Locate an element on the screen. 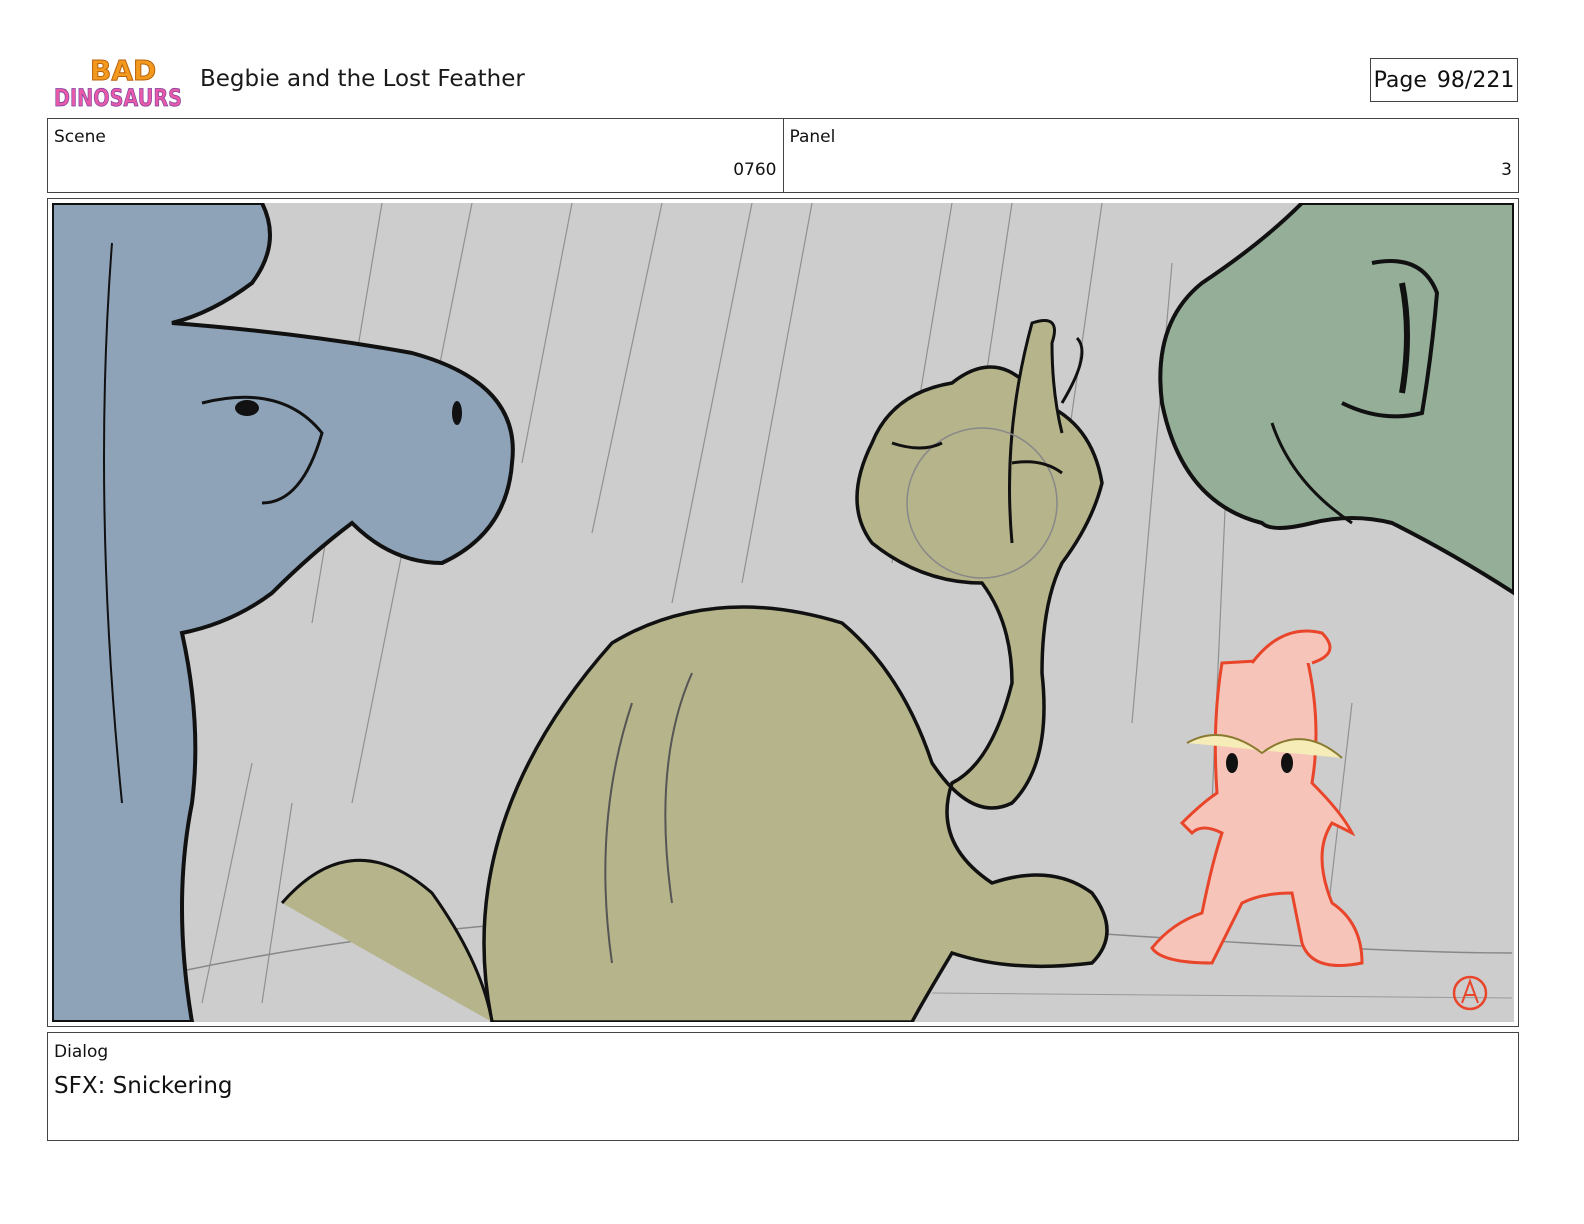  page-number: 98/221 is located at coordinates (1475, 80).